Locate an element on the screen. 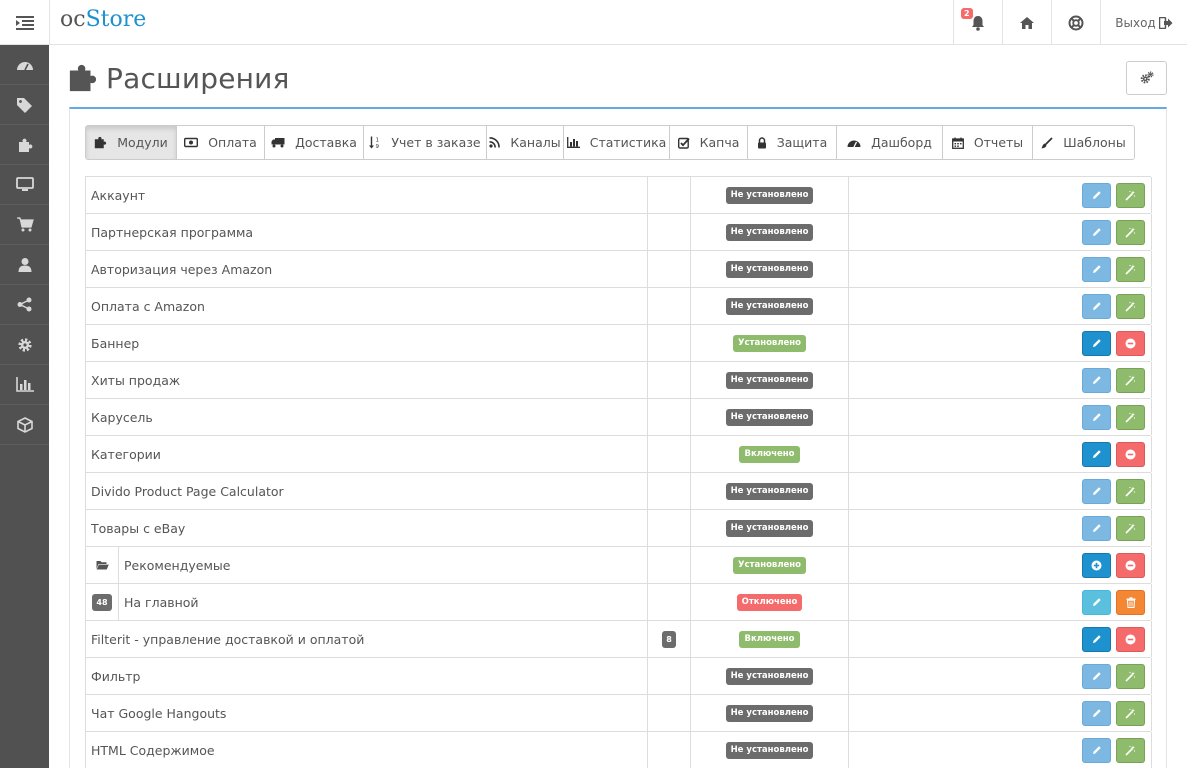 This screenshot has width=1187, height=768. desktop-icon is located at coordinates (24, 184).